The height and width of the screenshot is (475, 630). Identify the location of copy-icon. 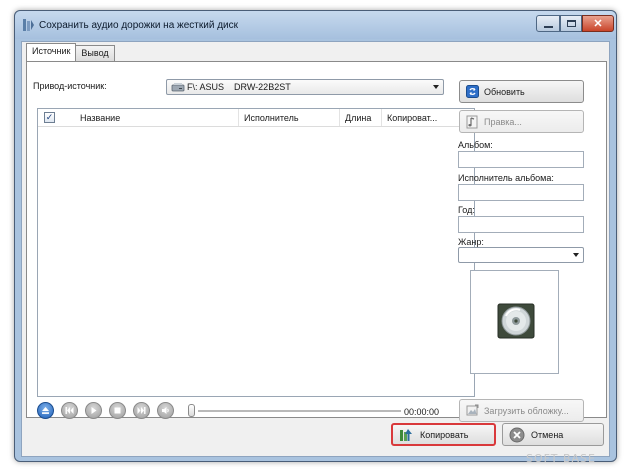
(406, 435).